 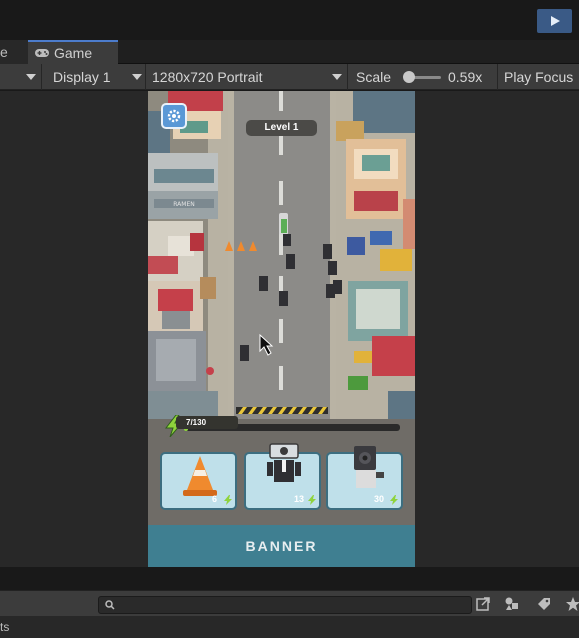 I want to click on play-focus-dropdown: Play Focus, so click(x=538, y=77).